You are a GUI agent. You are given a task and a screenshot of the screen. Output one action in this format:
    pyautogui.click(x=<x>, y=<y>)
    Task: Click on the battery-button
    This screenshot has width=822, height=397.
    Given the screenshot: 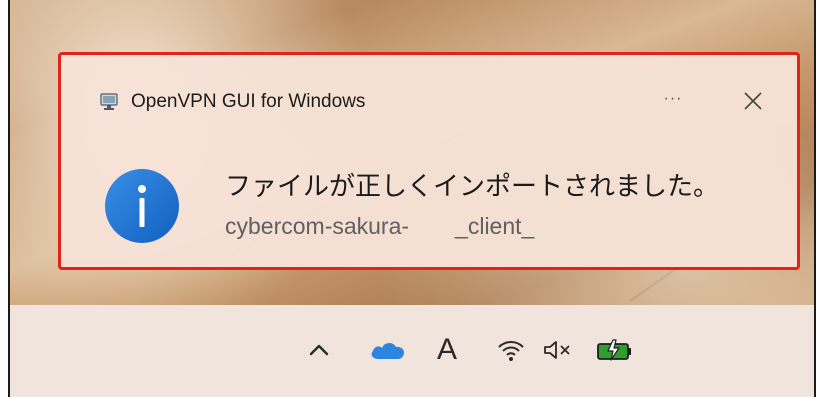 What is the action you would take?
    pyautogui.click(x=615, y=350)
    